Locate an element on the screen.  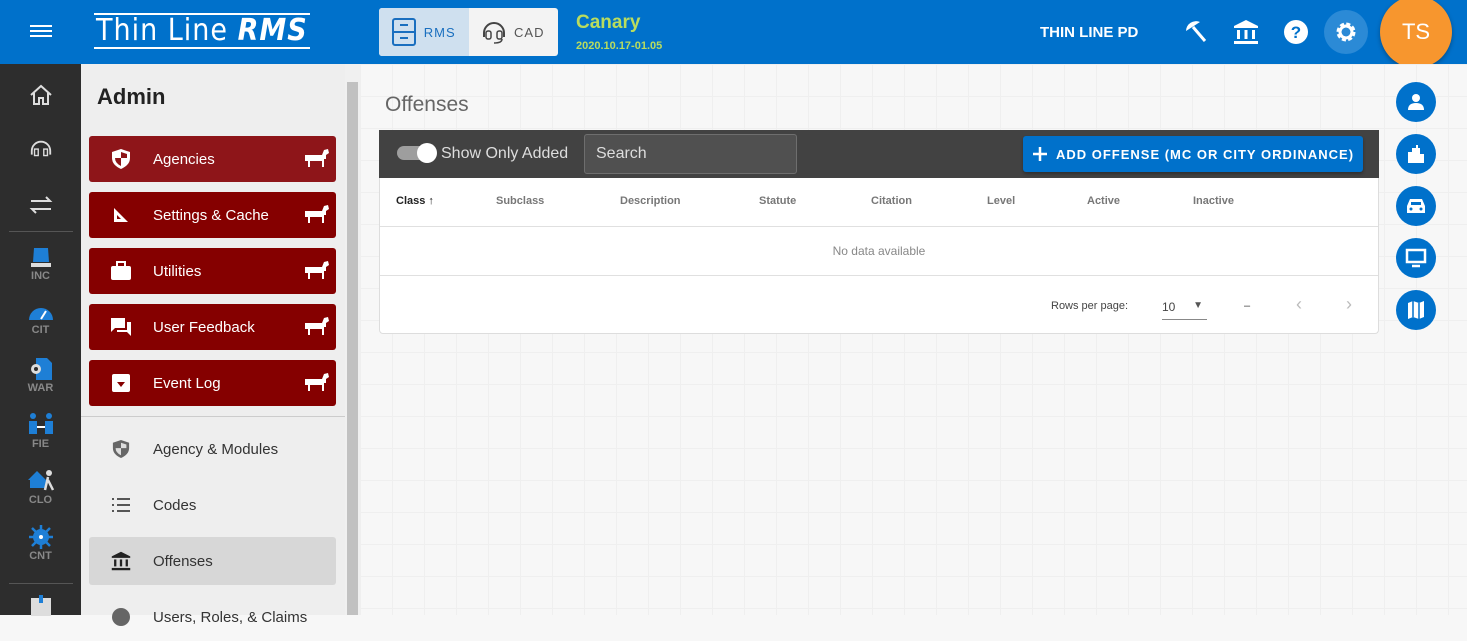
column-header-statute: Statute is located at coordinates (777, 201).